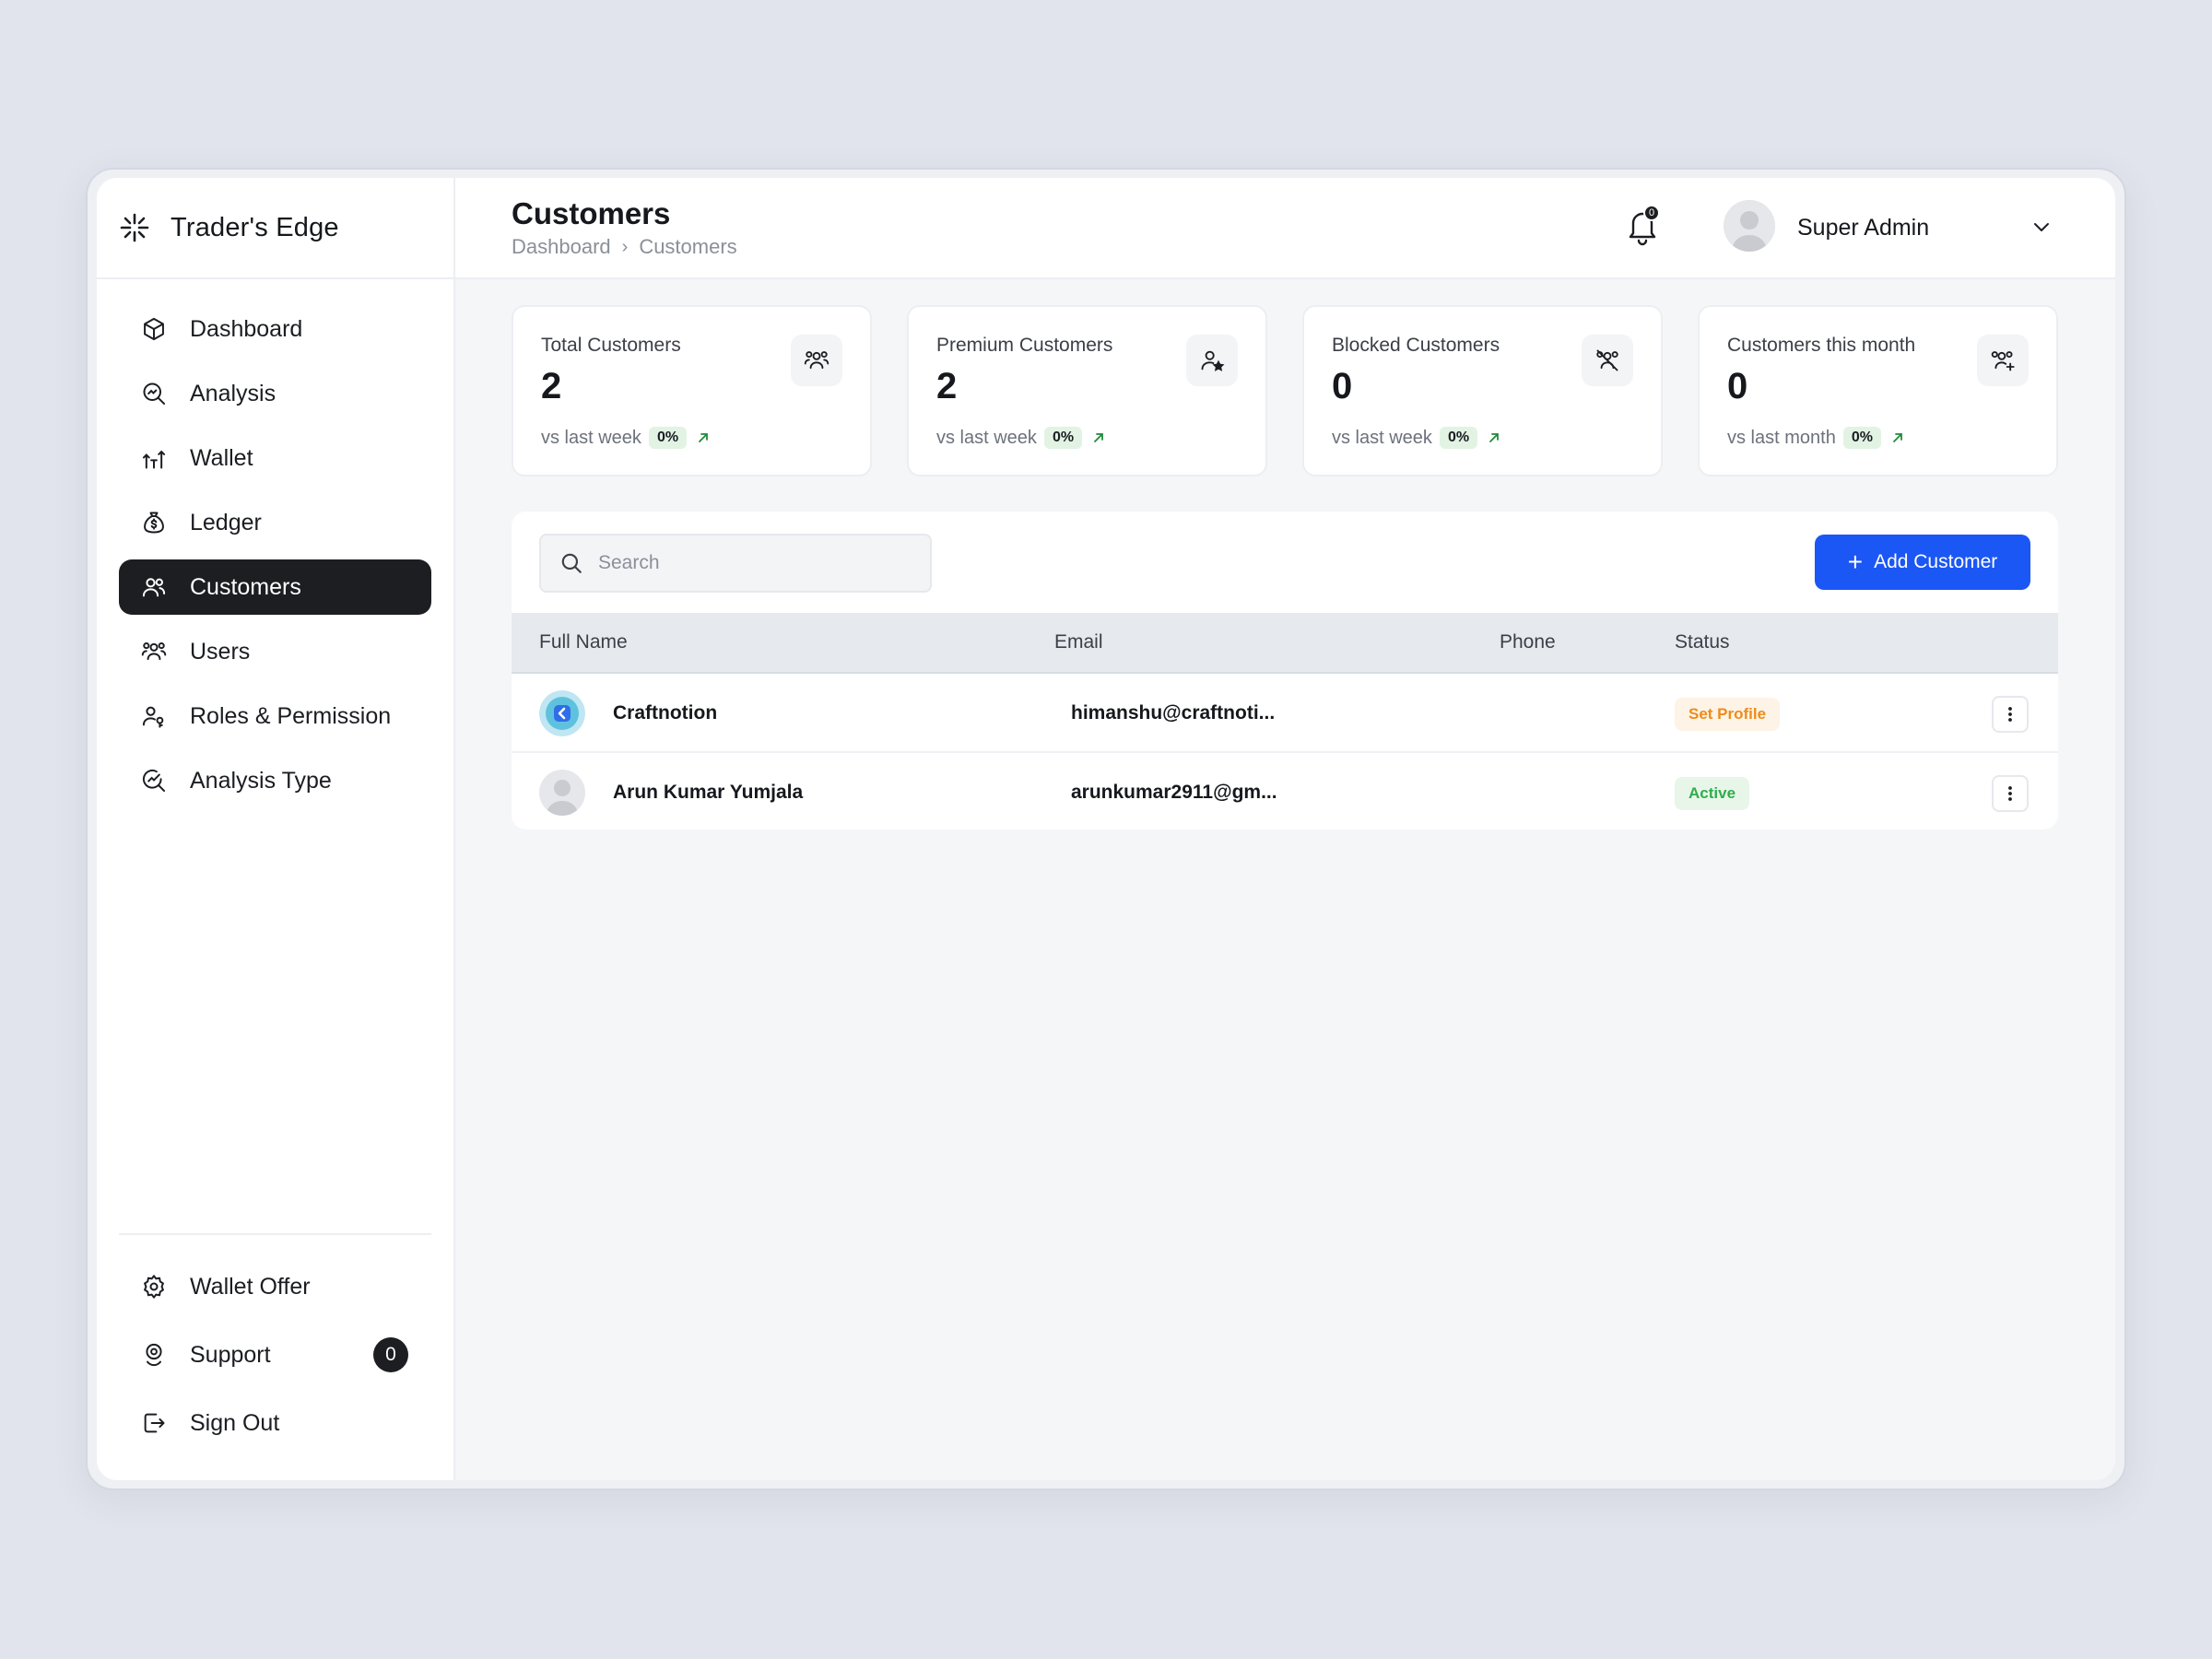  I want to click on add-customer-button: + Add Customer, so click(1922, 562).